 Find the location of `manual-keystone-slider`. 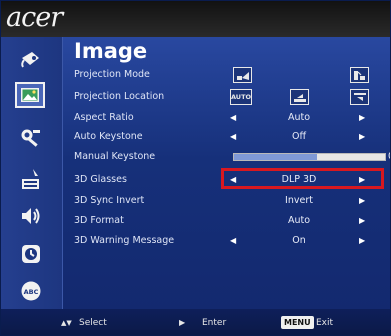

manual-keystone-slider is located at coordinates (309, 157).